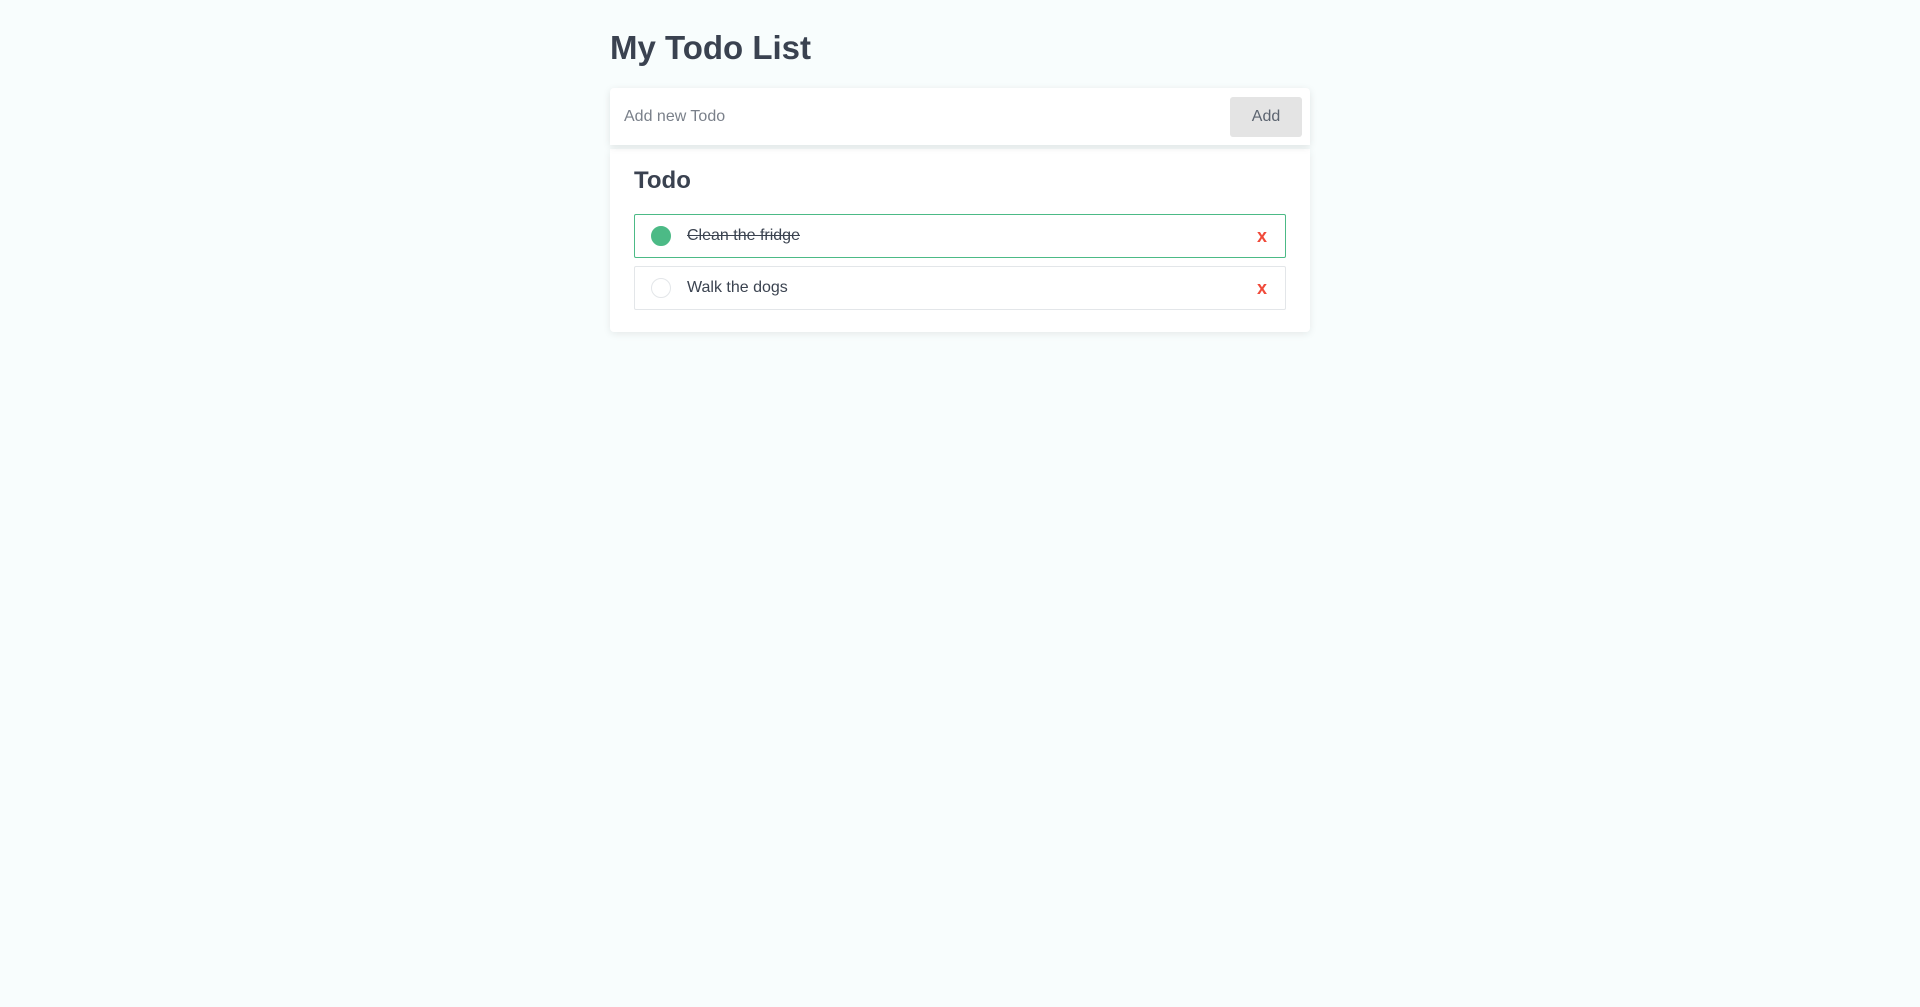 This screenshot has height=1007, width=1920. Describe the element at coordinates (960, 236) in the screenshot. I see `todo-item: Clean the fridge x` at that location.